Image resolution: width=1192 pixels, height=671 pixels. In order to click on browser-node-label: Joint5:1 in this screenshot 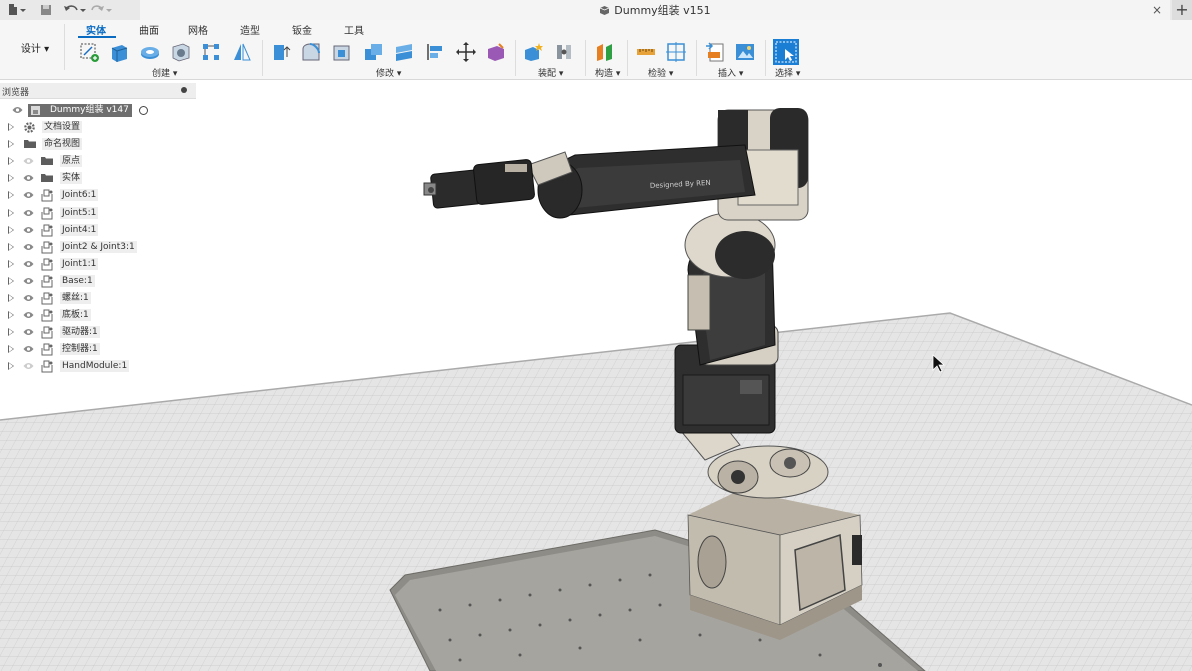, I will do `click(79, 212)`.